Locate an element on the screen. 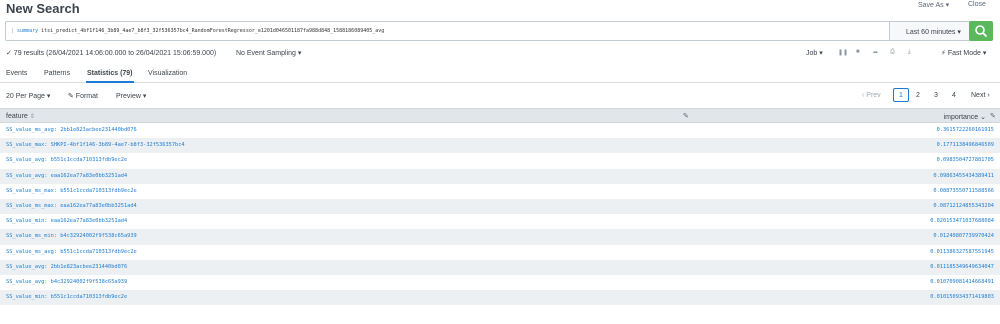  search-mode-dropdown: ⚡ Fast Mode ▾ is located at coordinates (963, 53).